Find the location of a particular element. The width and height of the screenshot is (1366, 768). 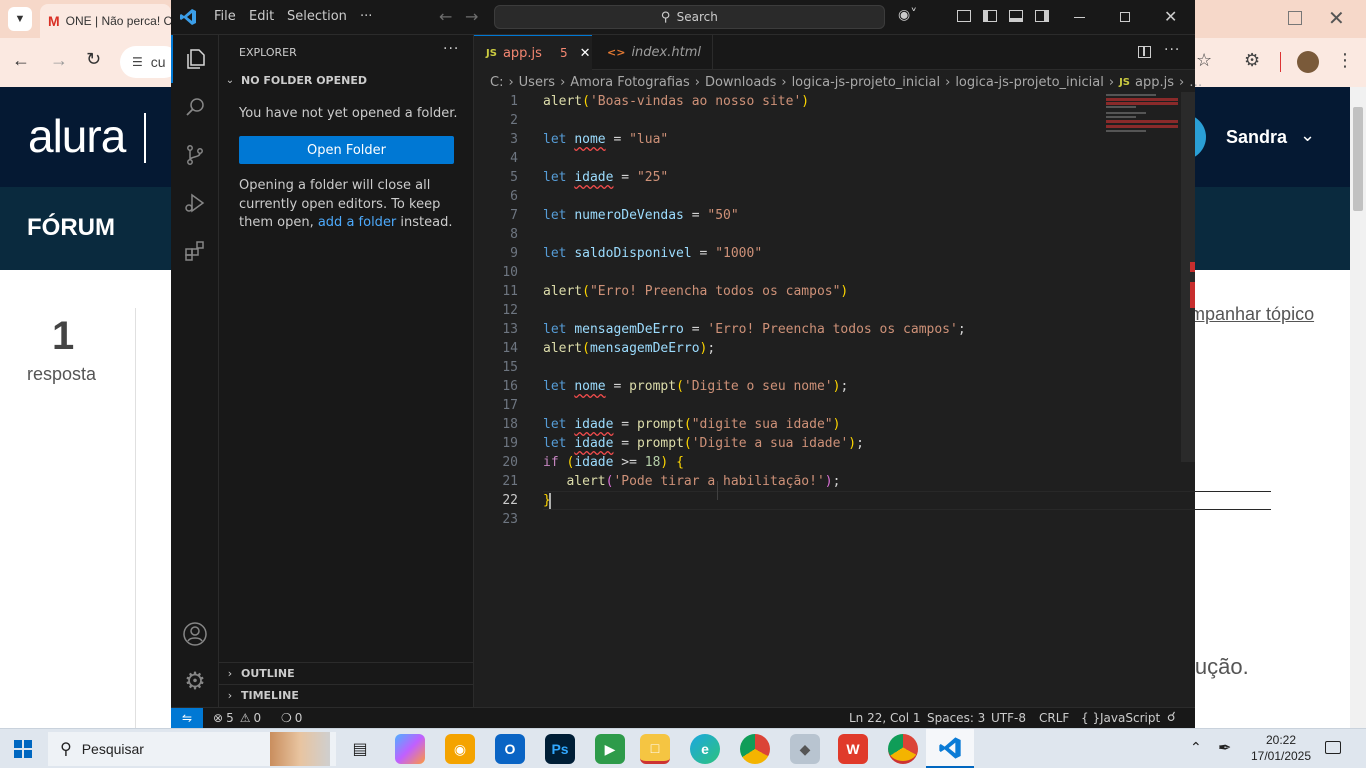

menu-more: ··· is located at coordinates (366, 16).